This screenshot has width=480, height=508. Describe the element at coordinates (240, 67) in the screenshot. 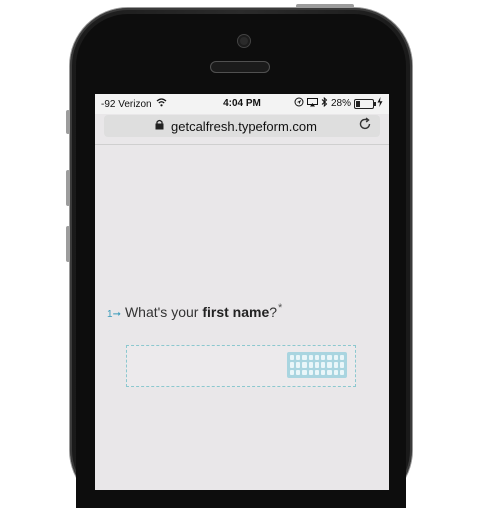

I see `earpiece-speaker` at that location.